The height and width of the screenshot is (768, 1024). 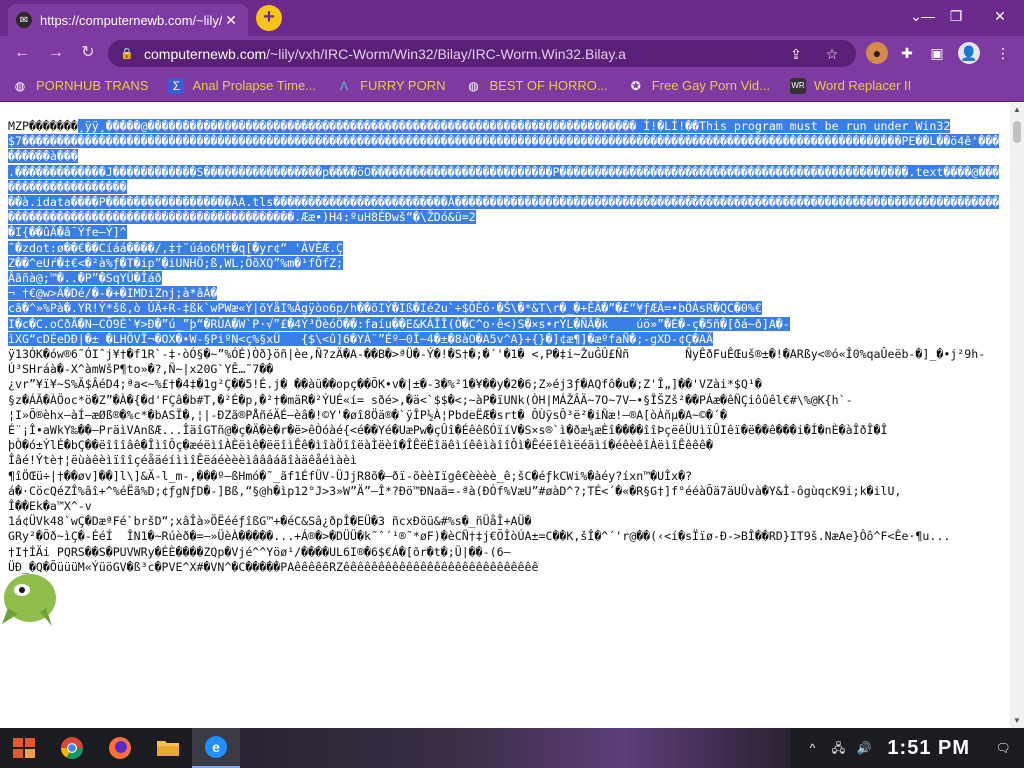 What do you see at coordinates (205, 53) in the screenshot?
I see `url-domain: computernewb.com` at bounding box center [205, 53].